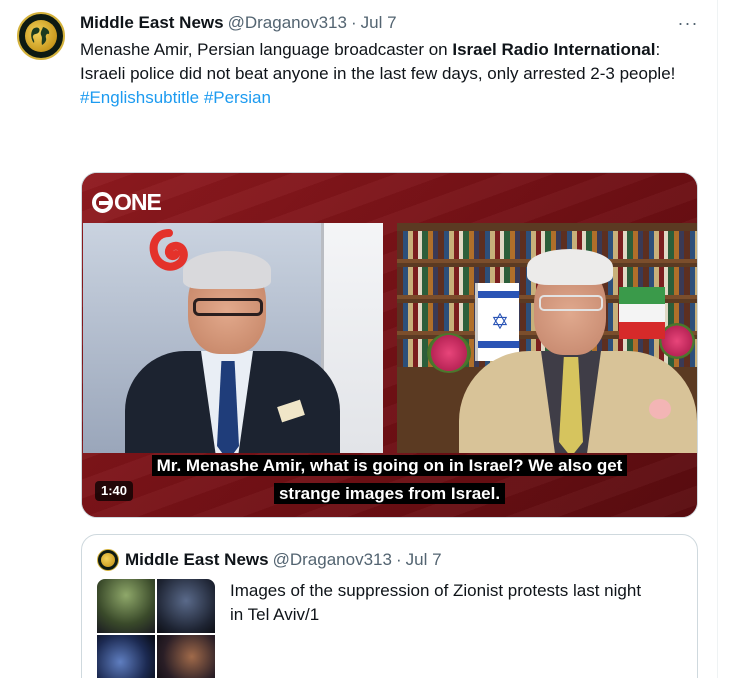  I want to click on author-avatar, so click(41, 36).